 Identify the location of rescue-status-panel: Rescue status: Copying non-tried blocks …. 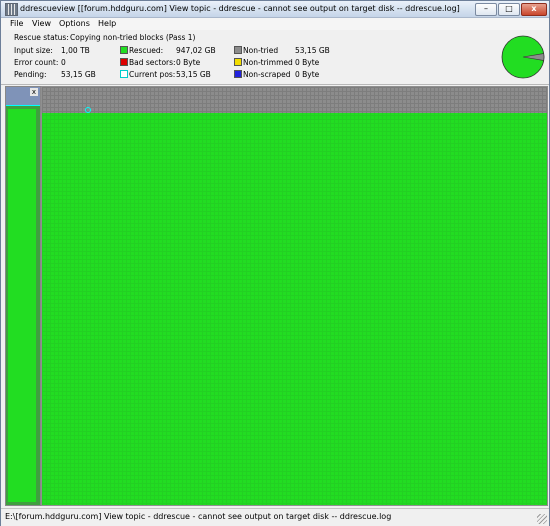
(275, 57).